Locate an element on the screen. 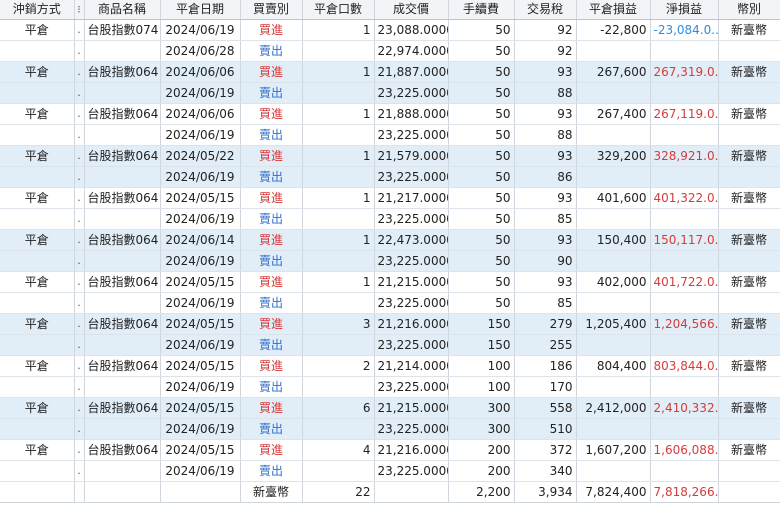 This screenshot has width=780, height=506. cell-pl: 402,000 is located at coordinates (613, 282).